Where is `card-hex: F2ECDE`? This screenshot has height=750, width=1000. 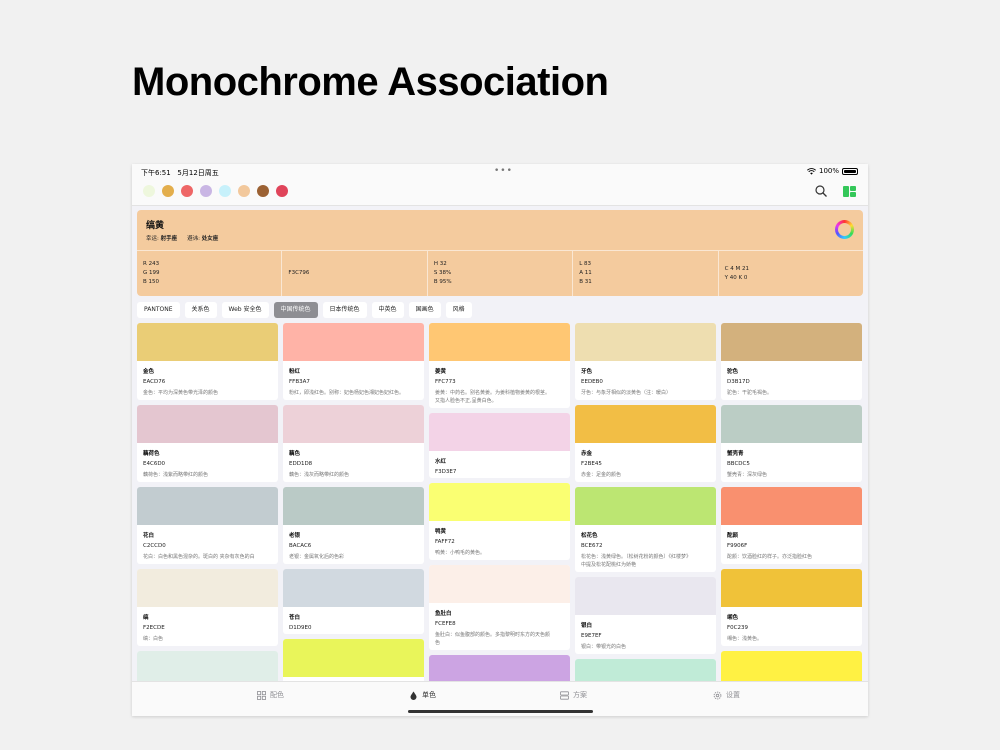 card-hex: F2ECDE is located at coordinates (154, 628).